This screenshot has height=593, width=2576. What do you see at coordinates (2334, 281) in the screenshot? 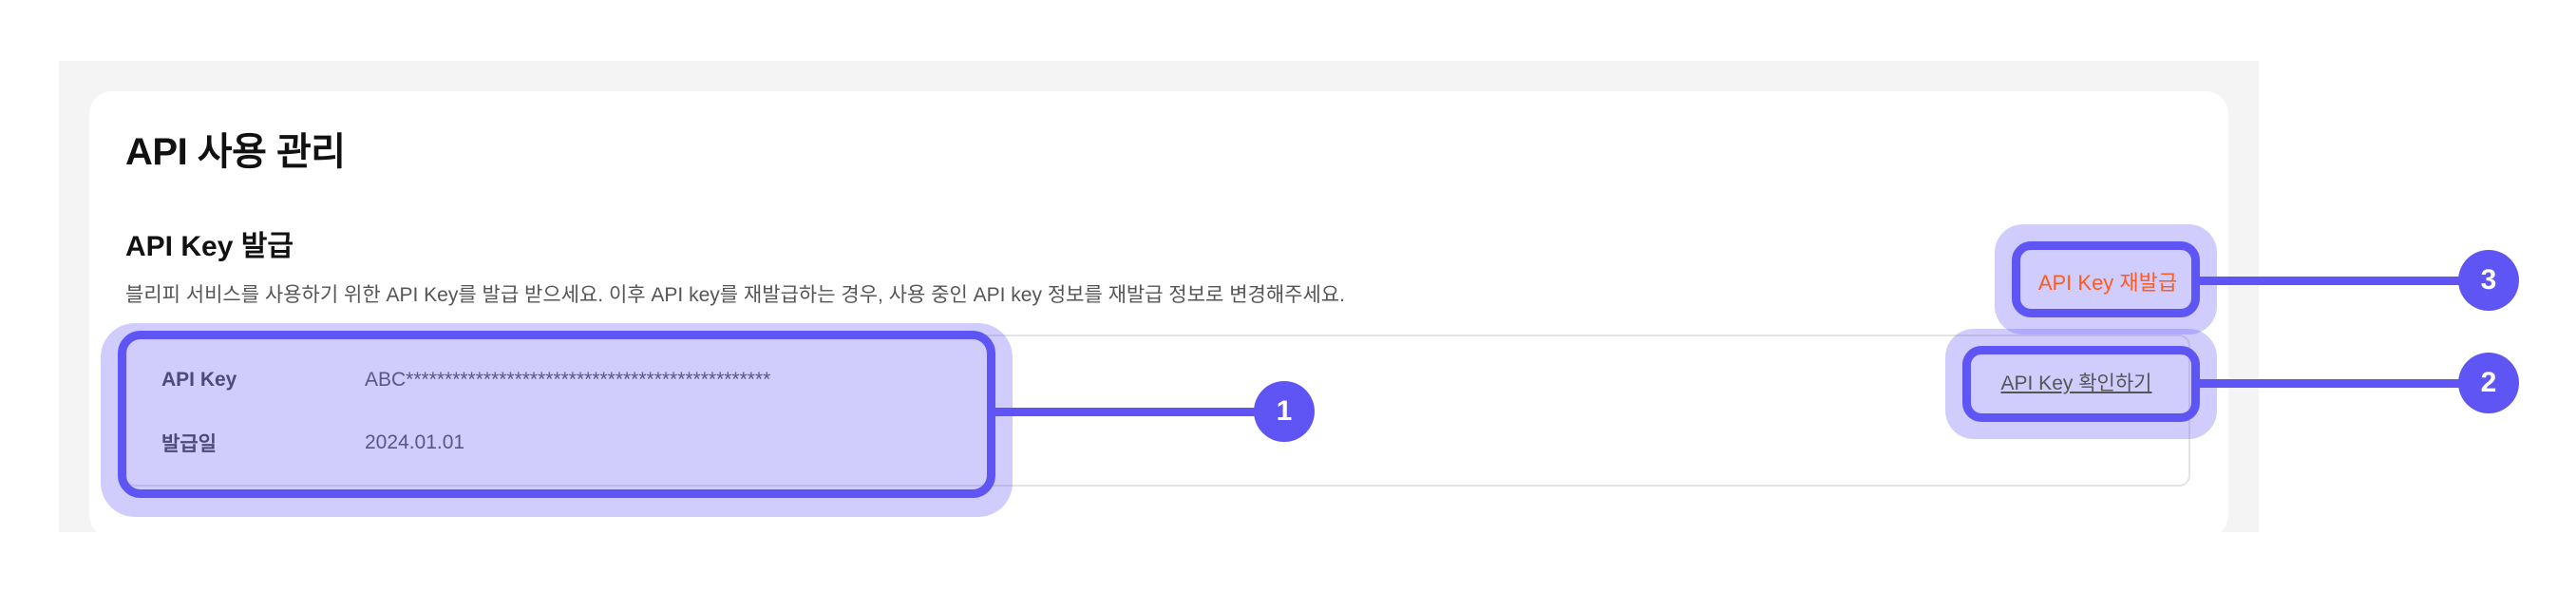
I see `callout-3-line` at bounding box center [2334, 281].